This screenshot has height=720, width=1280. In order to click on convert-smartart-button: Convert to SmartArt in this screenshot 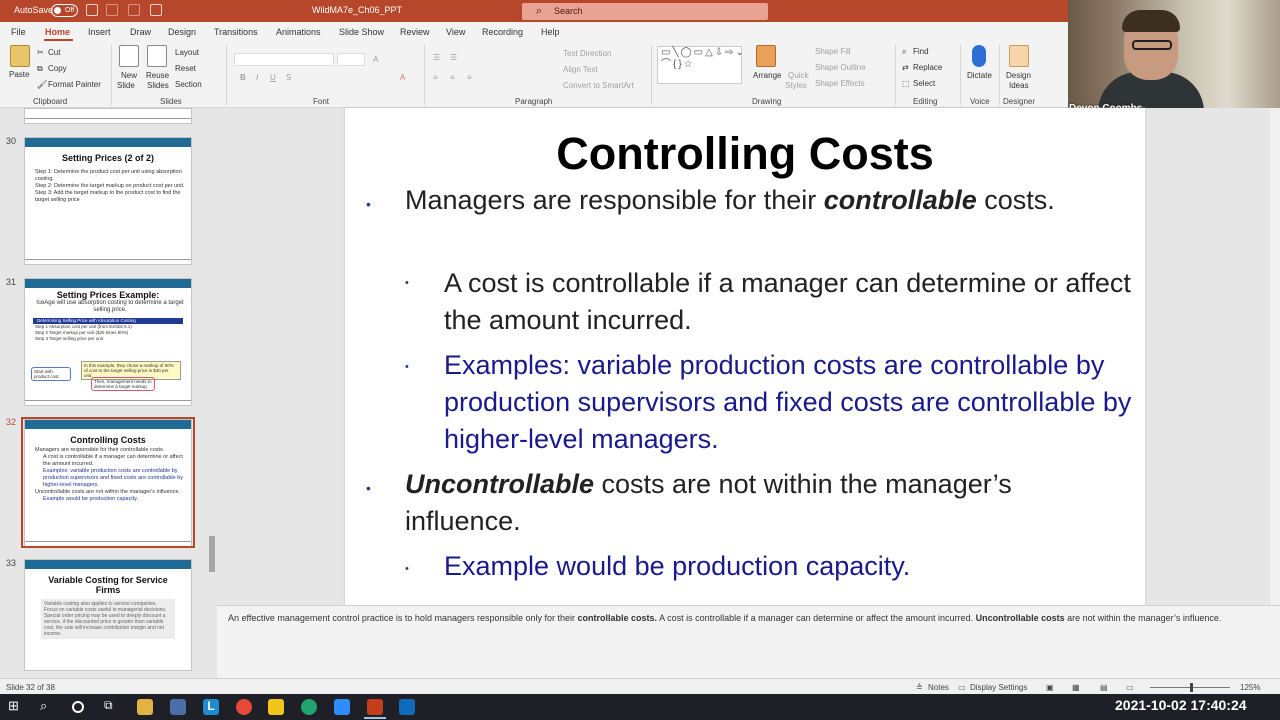, I will do `click(598, 85)`.